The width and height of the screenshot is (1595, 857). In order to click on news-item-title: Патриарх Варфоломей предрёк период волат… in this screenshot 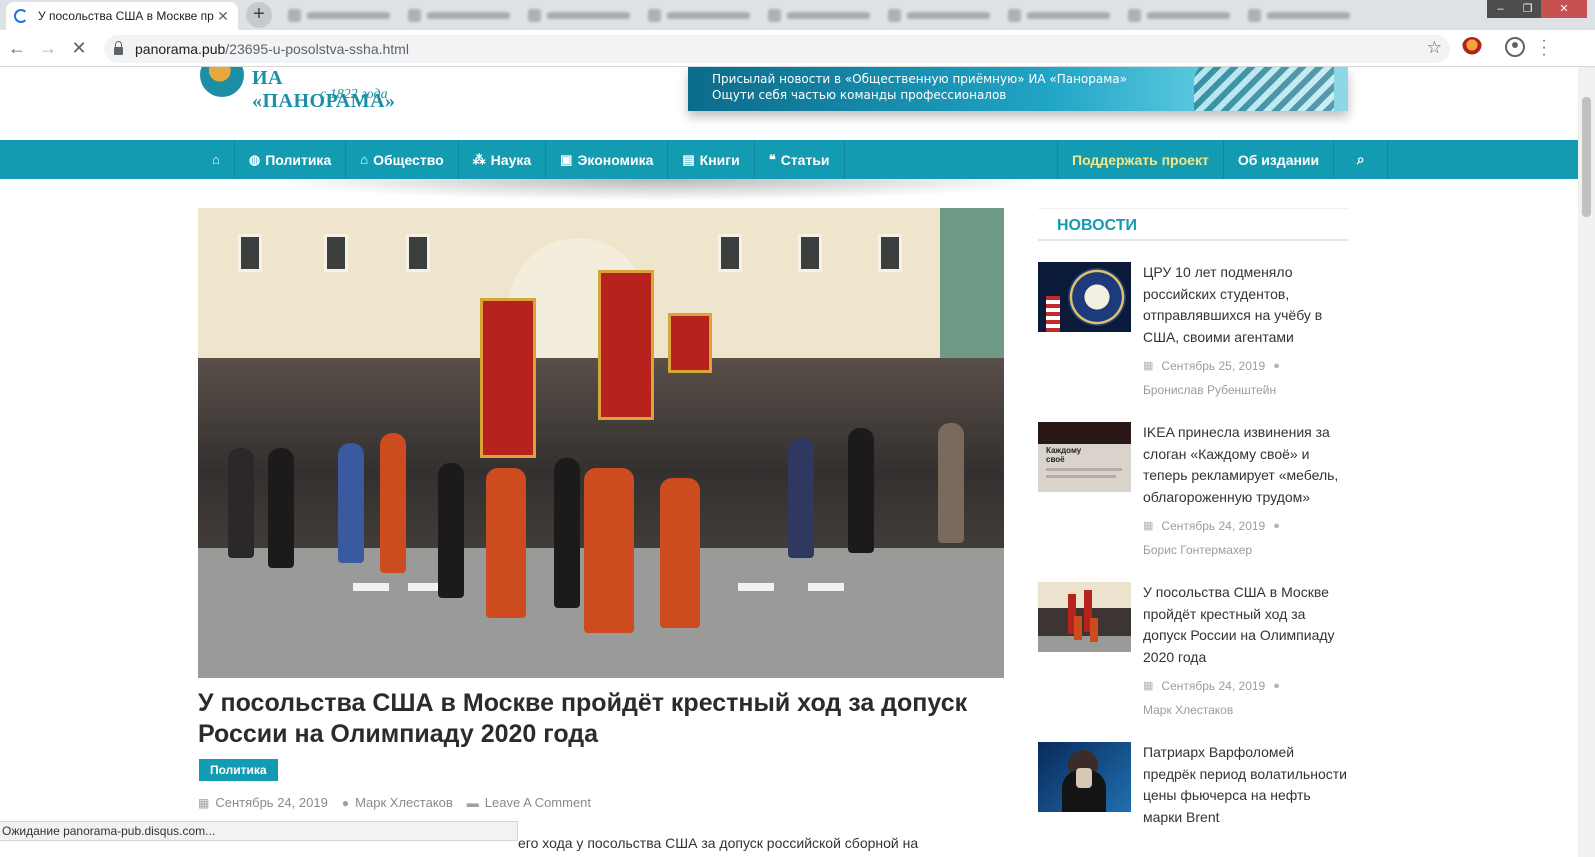, I will do `click(1246, 785)`.